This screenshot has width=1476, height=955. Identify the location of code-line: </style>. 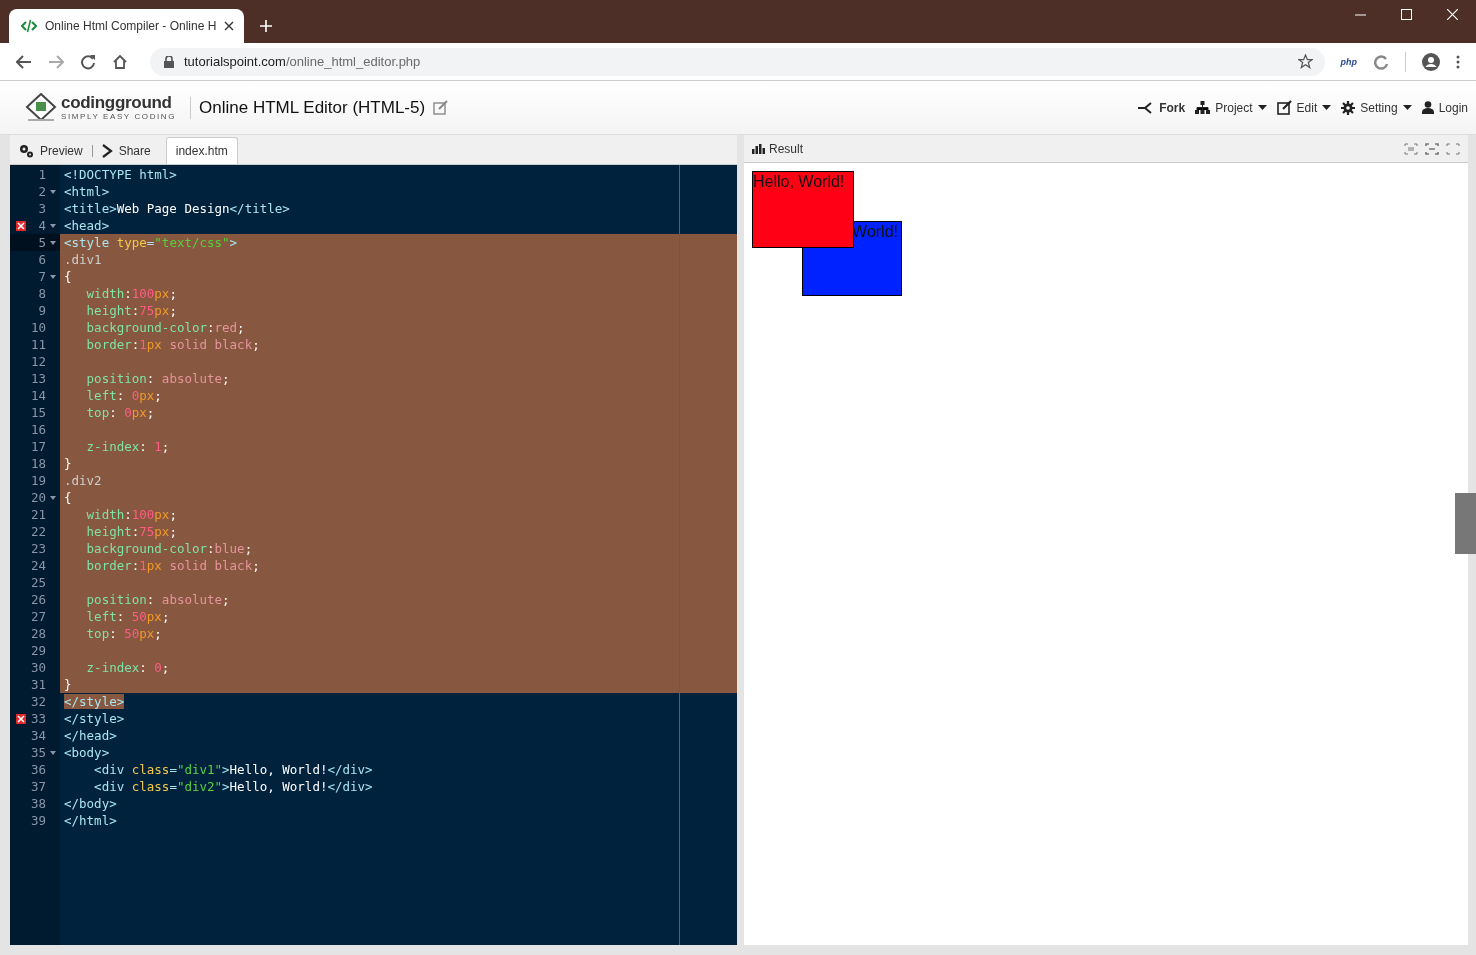
(94, 718).